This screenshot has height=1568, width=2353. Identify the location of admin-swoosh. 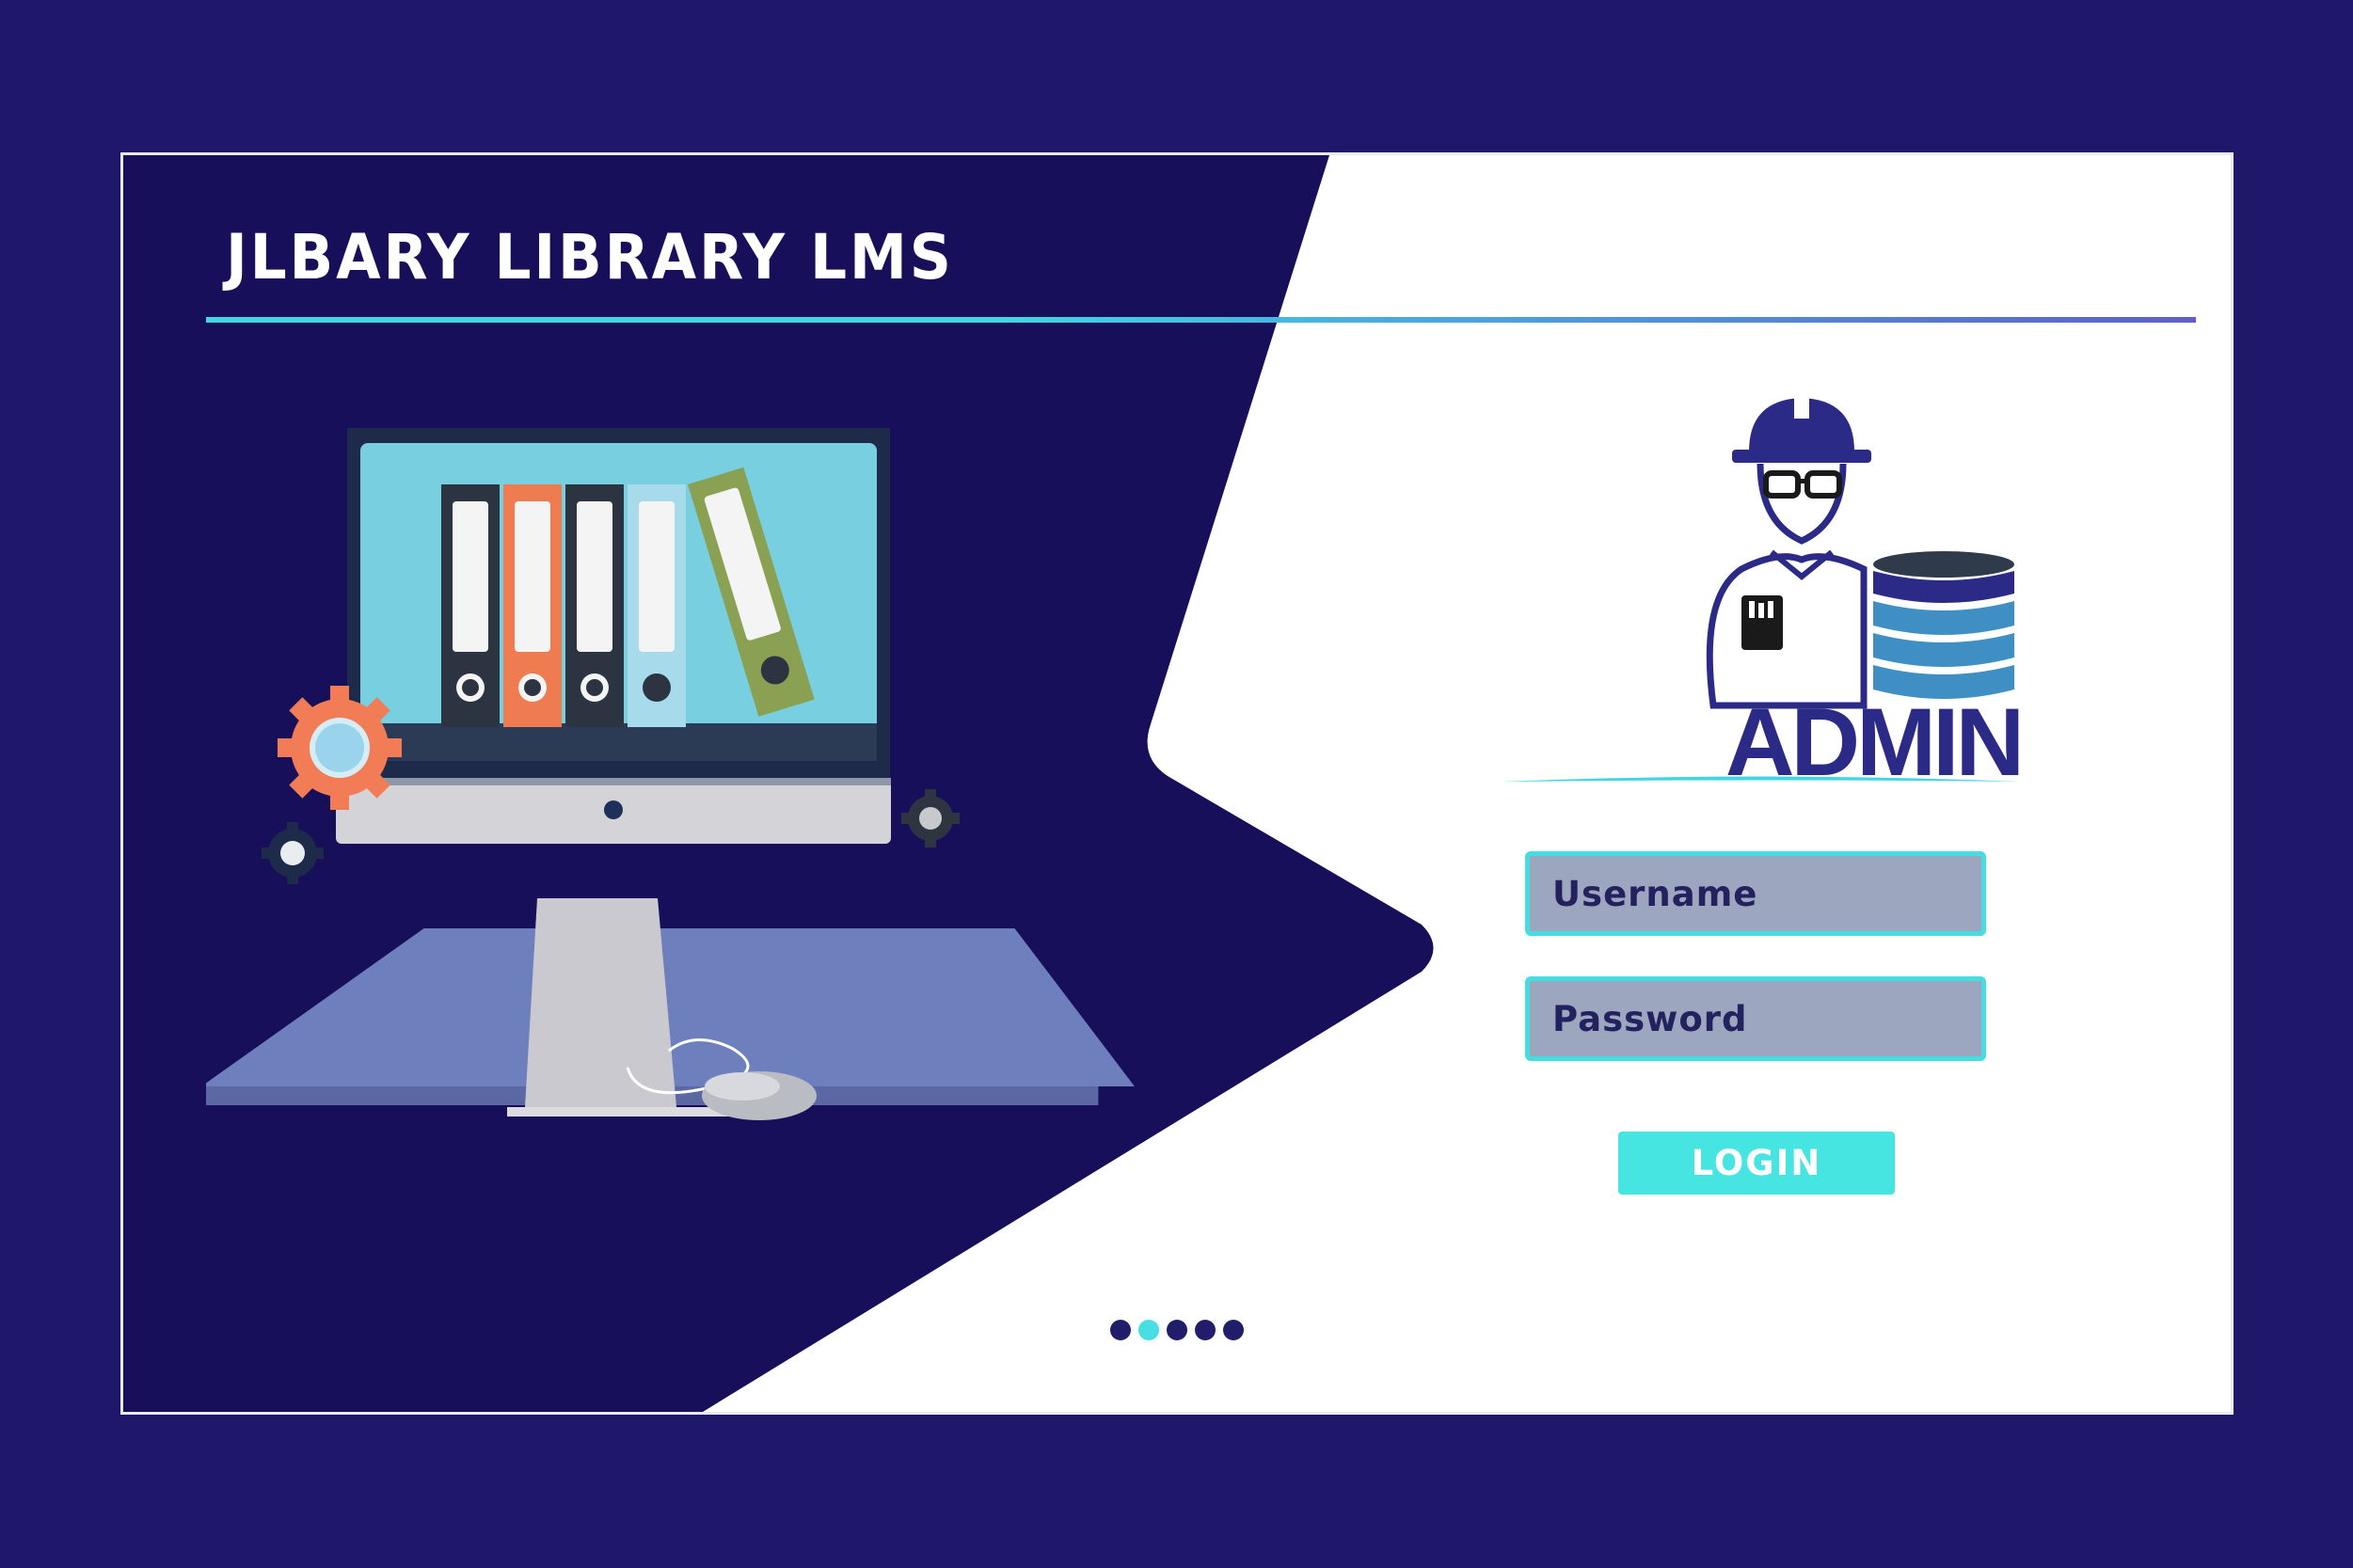
(1760, 779).